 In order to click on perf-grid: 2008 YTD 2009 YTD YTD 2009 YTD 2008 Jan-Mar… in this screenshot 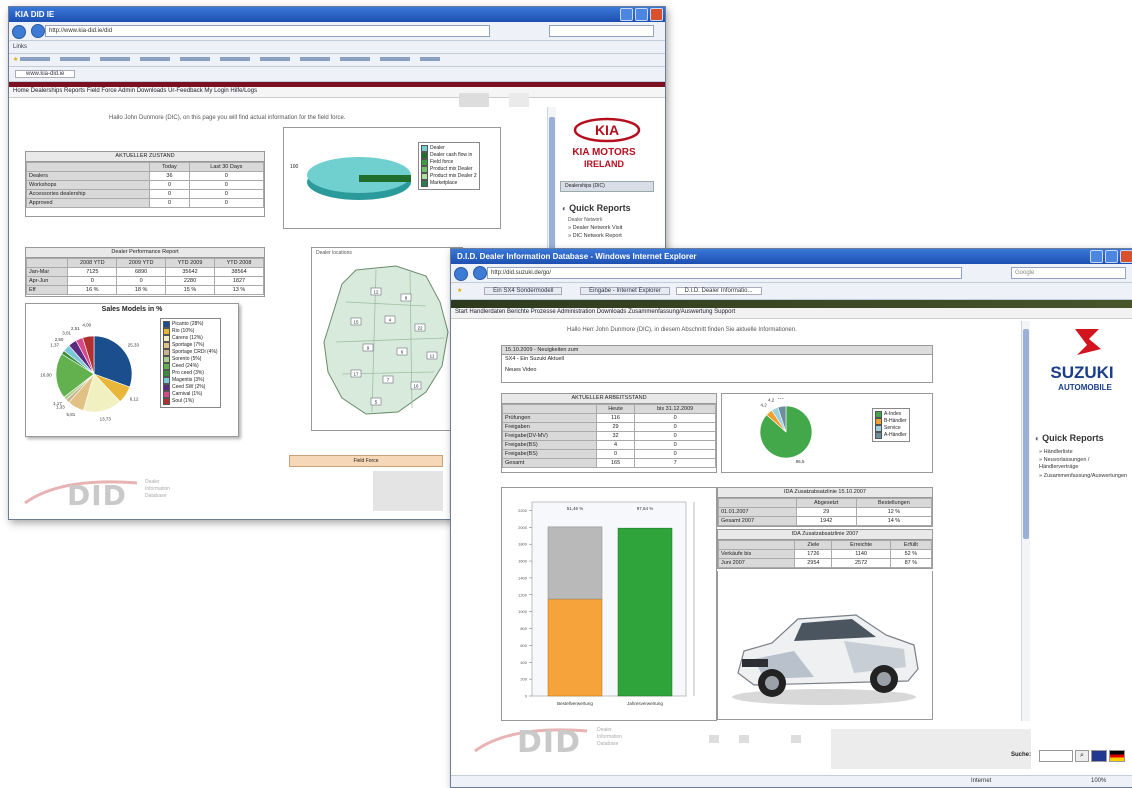, I will do `click(144, 276)`.